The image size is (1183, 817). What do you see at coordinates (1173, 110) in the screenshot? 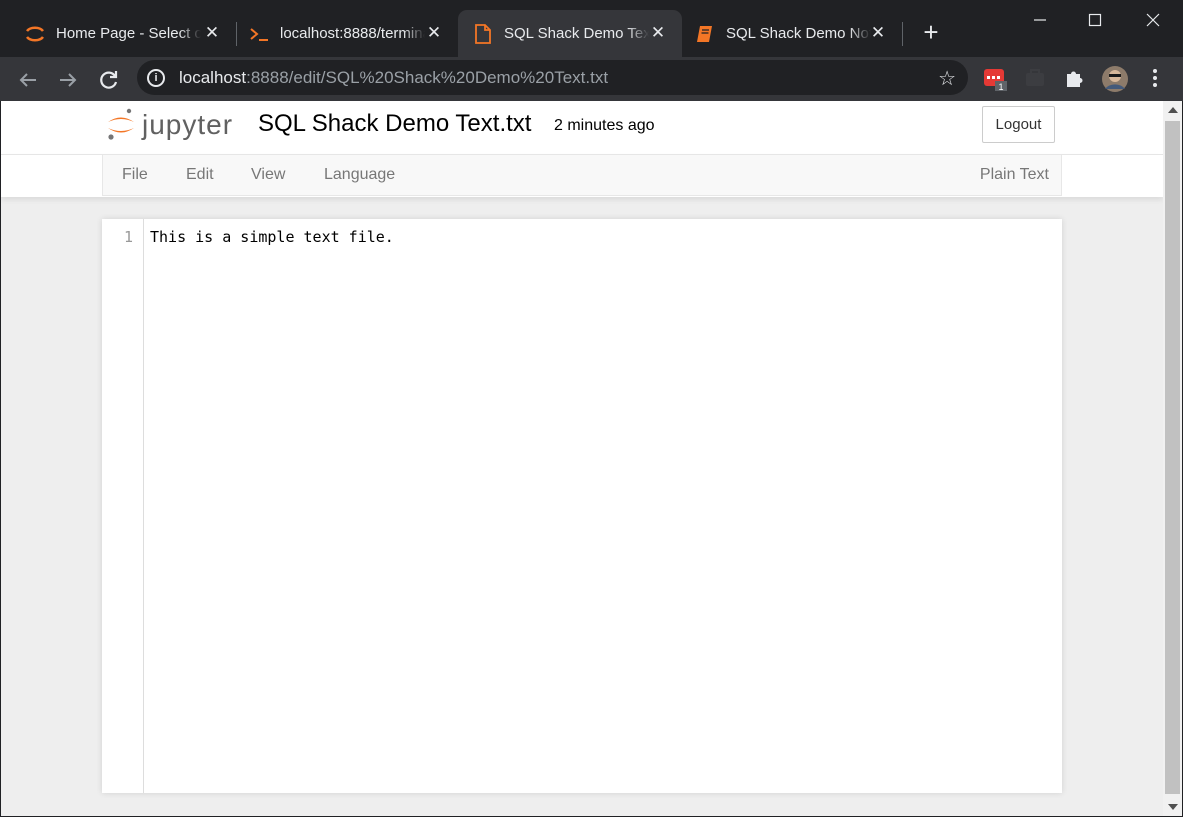
I see `scroll-up-icon` at bounding box center [1173, 110].